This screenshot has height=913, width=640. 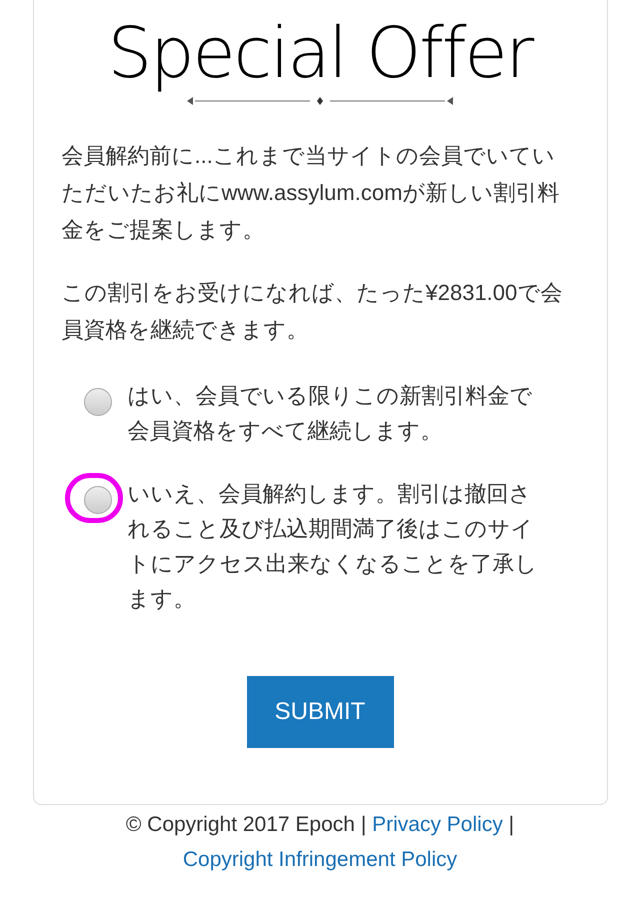 I want to click on copyright-text: © Copyright 2017 Epoch, so click(x=240, y=824).